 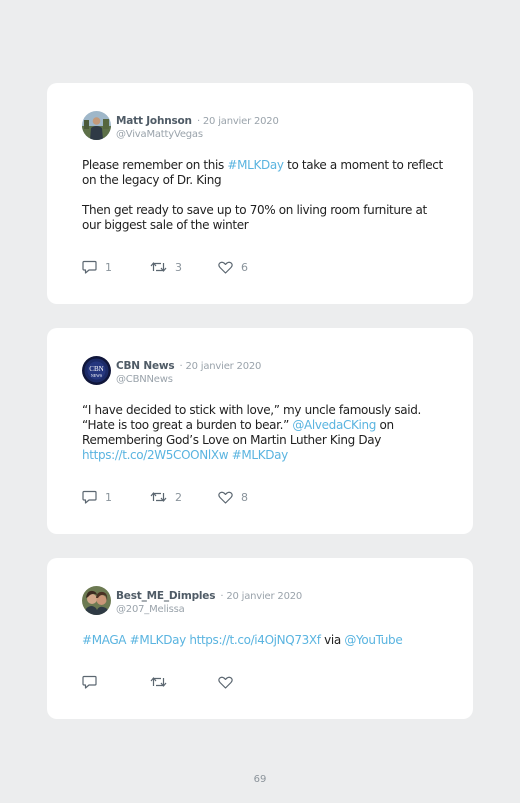 What do you see at coordinates (197, 134) in the screenshot?
I see `author-handle: @VivaMattyVegas` at bounding box center [197, 134].